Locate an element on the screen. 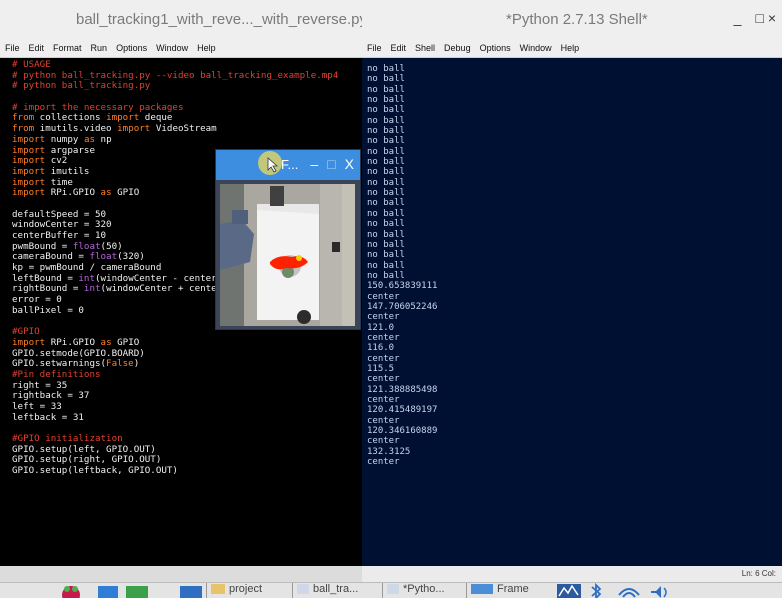 The image size is (782, 598). shell-menubar: File Edit Shell Debug Options Window Help is located at coordinates (572, 48).